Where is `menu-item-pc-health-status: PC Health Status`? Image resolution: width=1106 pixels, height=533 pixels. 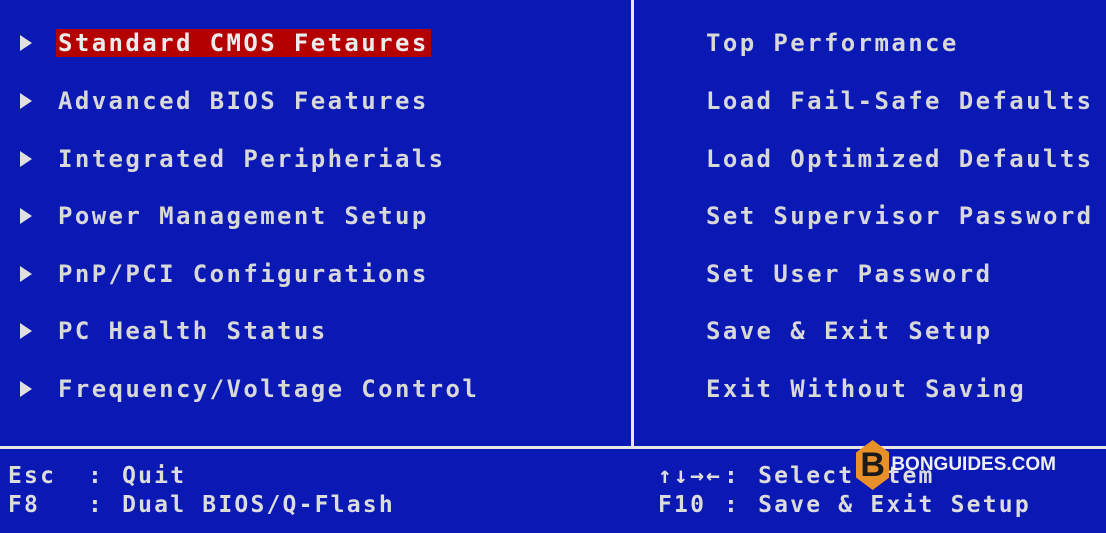
menu-item-pc-health-status: PC Health Status is located at coordinates (175, 331).